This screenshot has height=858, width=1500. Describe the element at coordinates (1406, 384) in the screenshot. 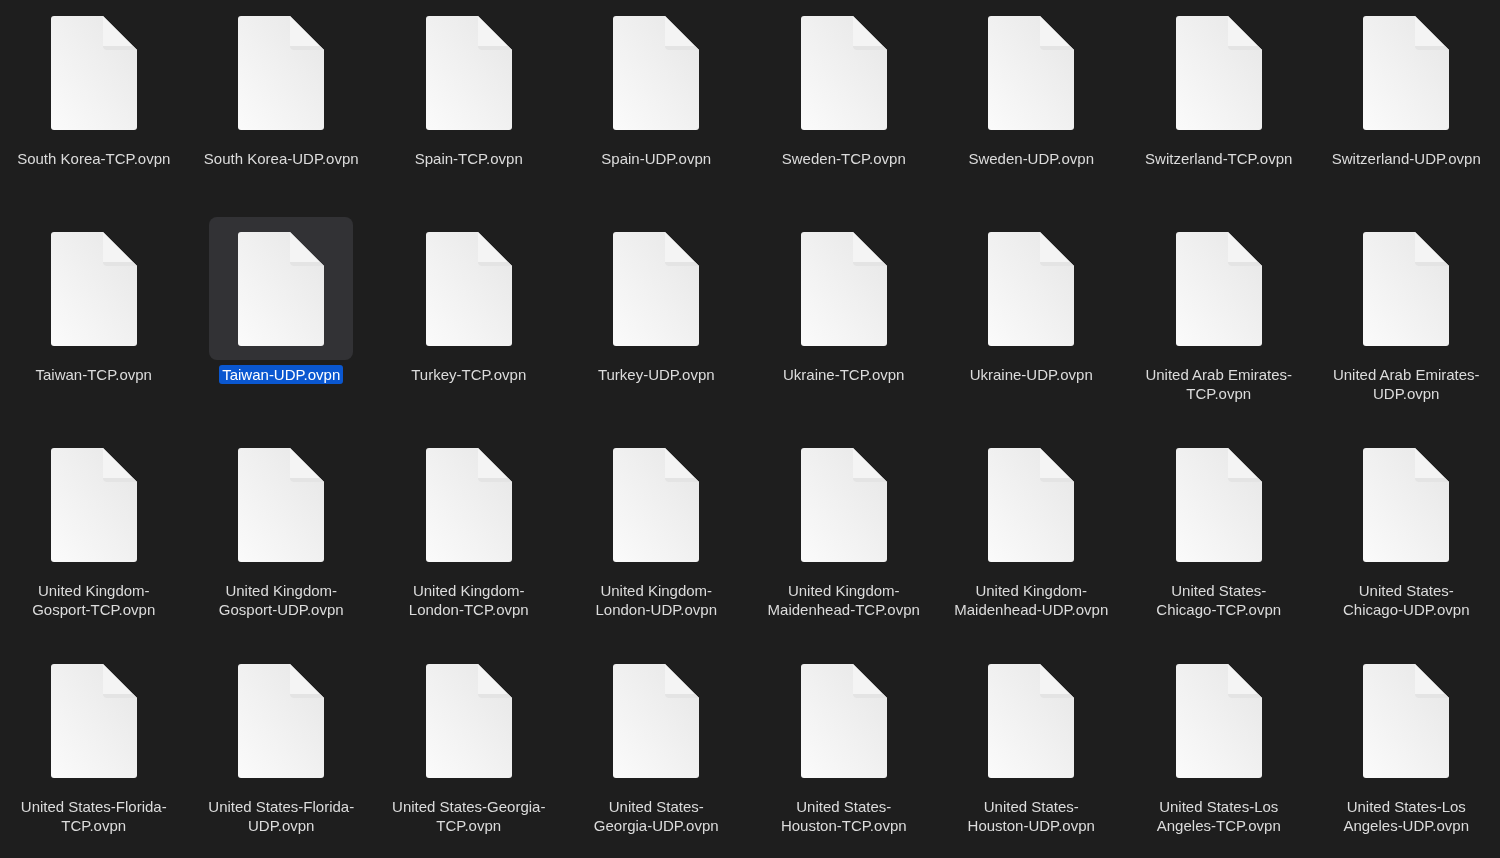

I see `file-name: United Arab Emirates- UDP.ovpn` at that location.